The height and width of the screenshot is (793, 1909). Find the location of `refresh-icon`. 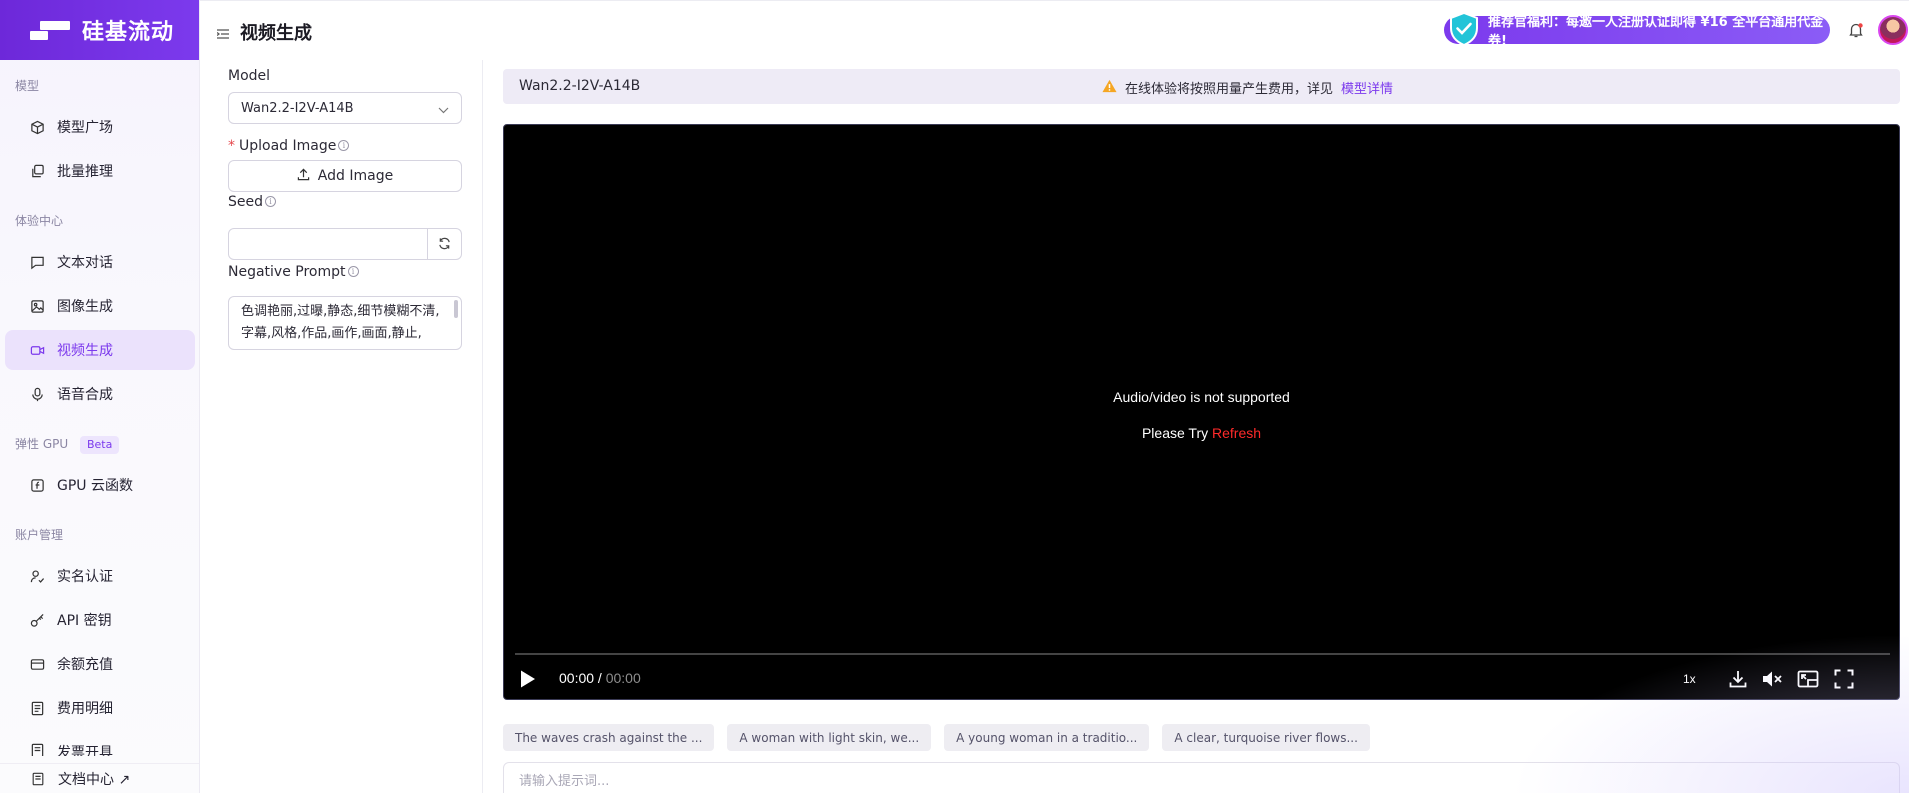

refresh-icon is located at coordinates (444, 244).